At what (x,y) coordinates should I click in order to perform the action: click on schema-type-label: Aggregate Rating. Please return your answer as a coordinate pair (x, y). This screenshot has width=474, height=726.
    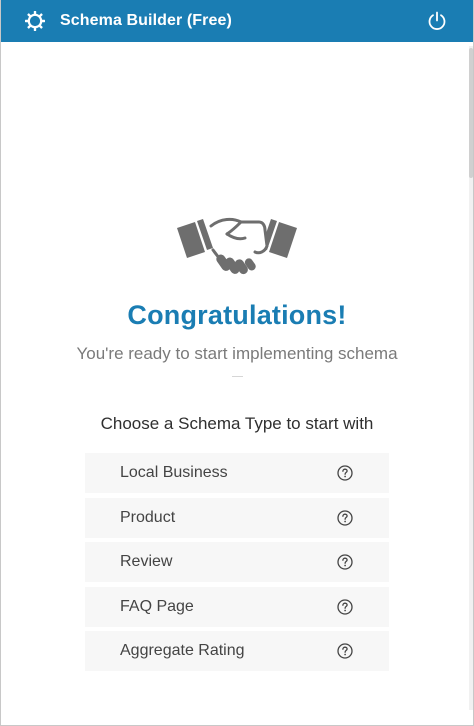
    Looking at the image, I should click on (182, 650).